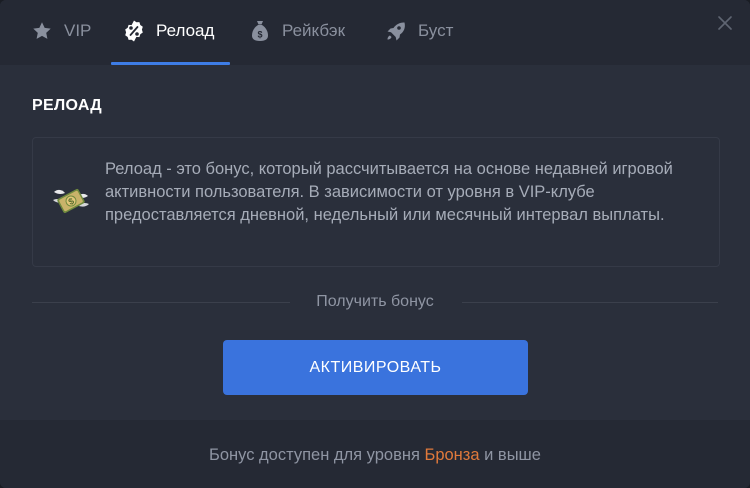  I want to click on tab-bar: VIP Релоад $ Рейкбэк Буст, so click(375, 32).